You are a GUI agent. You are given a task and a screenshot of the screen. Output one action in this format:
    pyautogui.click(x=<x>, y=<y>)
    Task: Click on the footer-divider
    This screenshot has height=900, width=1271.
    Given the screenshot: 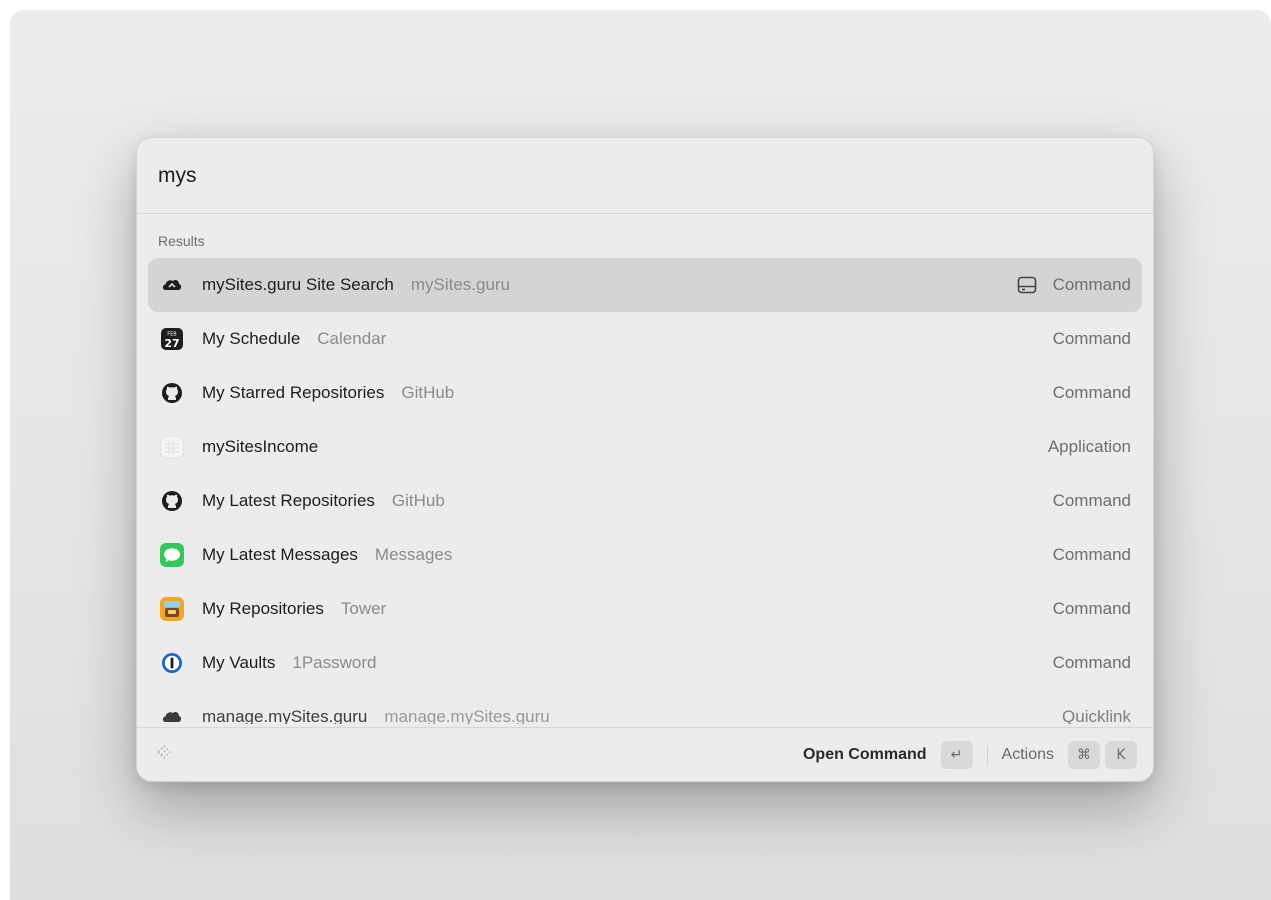 What is the action you would take?
    pyautogui.click(x=987, y=754)
    